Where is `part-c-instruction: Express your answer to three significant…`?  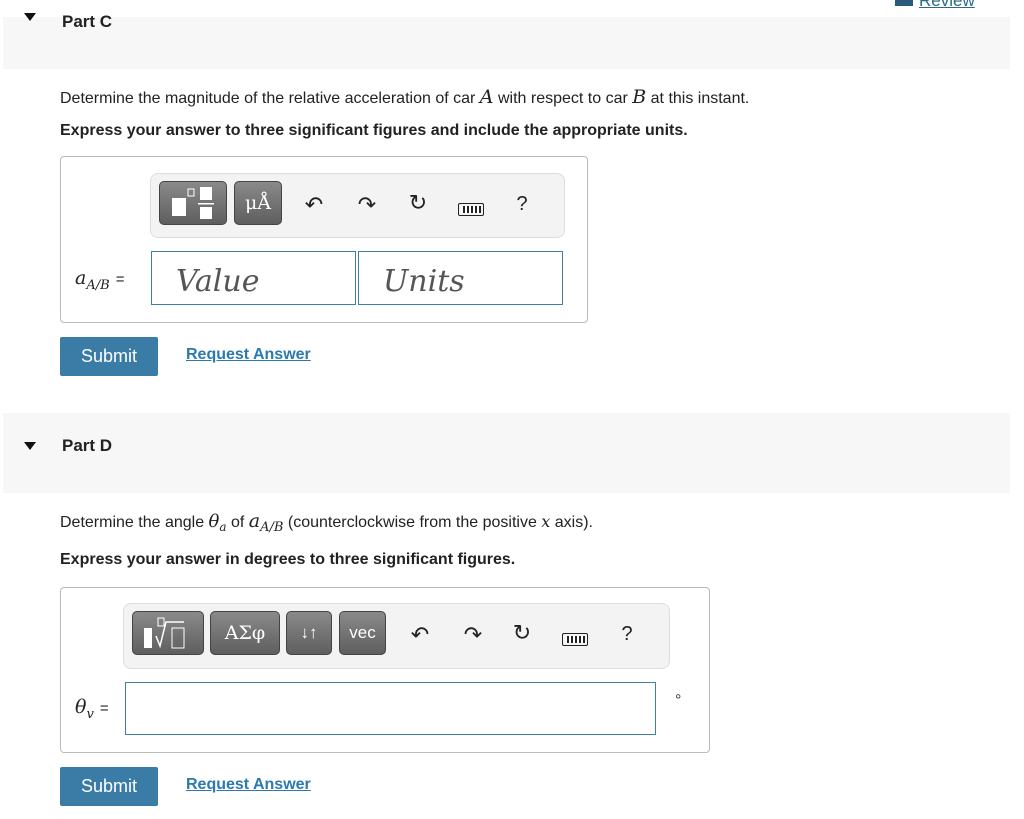 part-c-instruction: Express your answer to three significant… is located at coordinates (374, 130).